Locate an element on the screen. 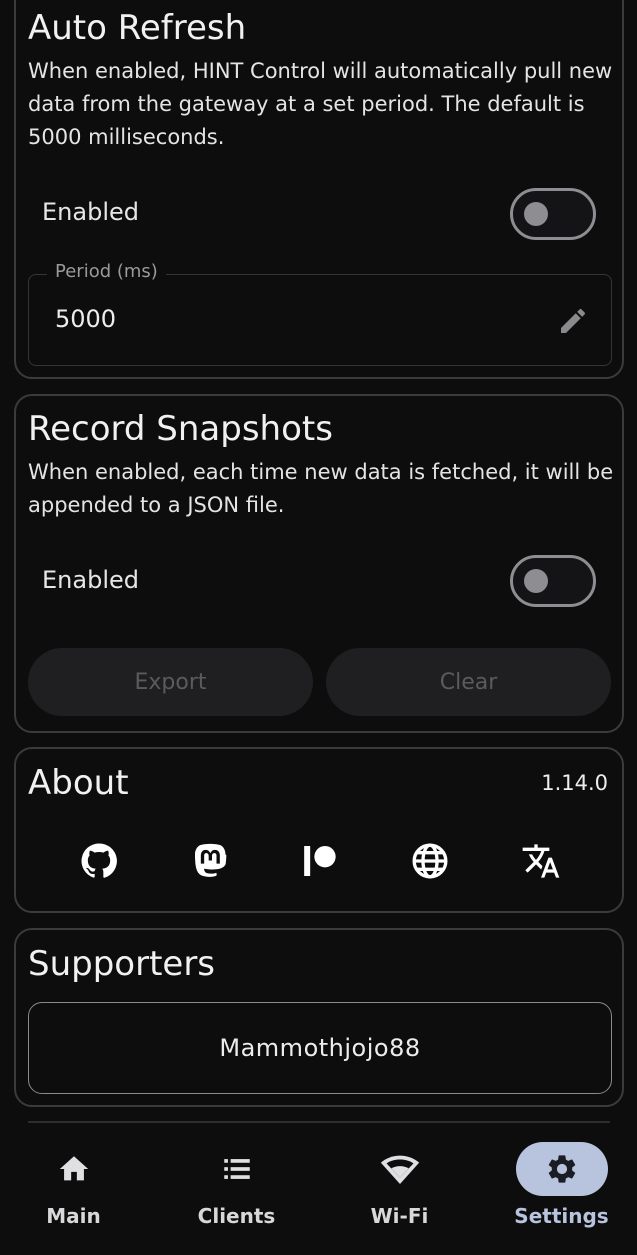  nav-label-main: Main is located at coordinates (73, 1216).